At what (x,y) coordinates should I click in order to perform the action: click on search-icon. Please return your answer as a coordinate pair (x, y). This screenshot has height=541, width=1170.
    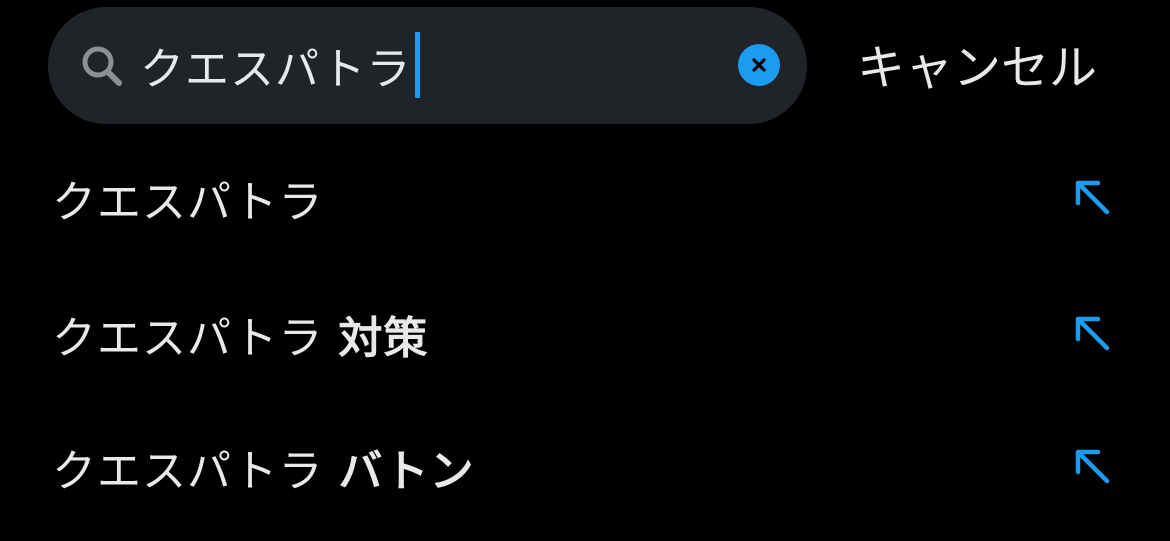
    Looking at the image, I should click on (102, 66).